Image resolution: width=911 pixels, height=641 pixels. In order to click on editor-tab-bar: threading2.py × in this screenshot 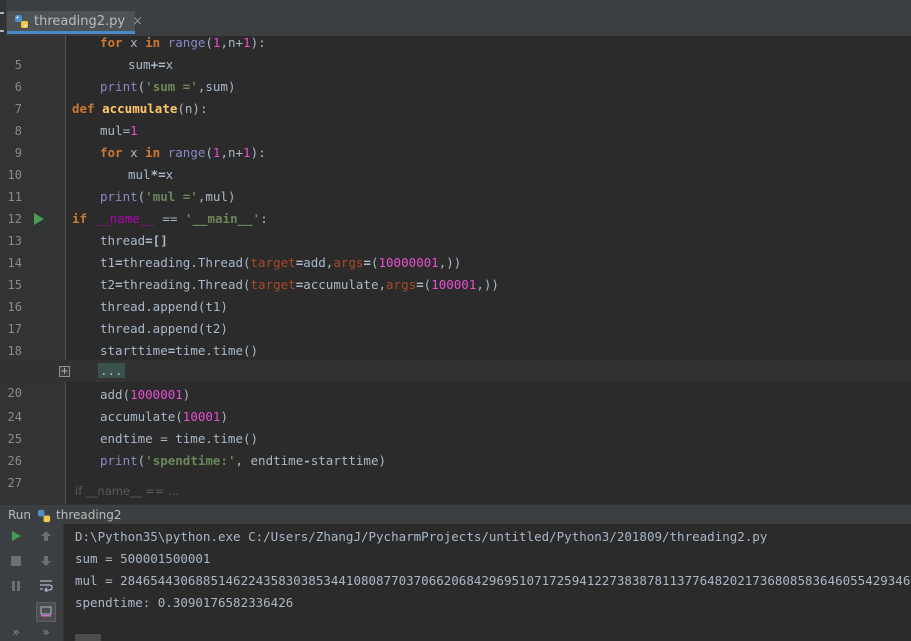, I will do `click(455, 18)`.